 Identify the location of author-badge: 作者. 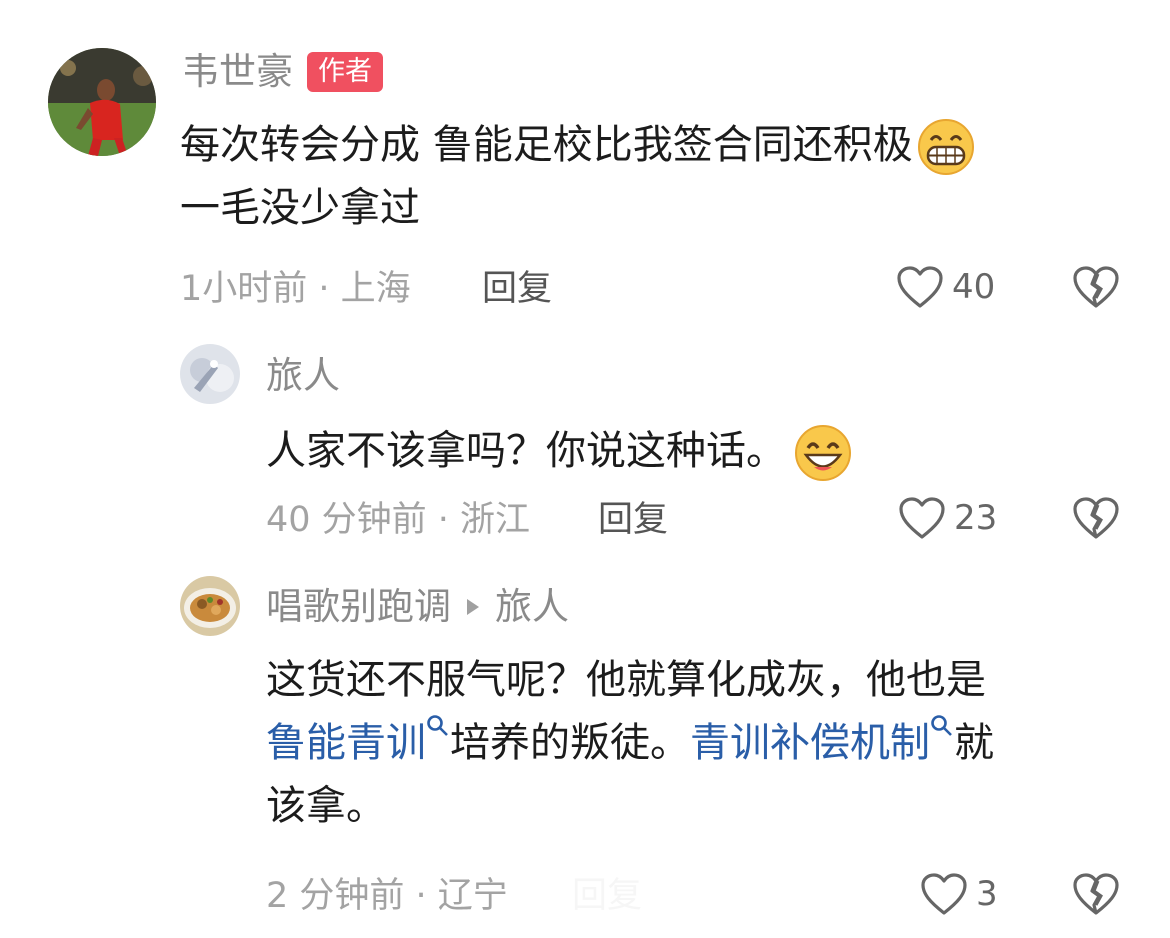
(345, 72).